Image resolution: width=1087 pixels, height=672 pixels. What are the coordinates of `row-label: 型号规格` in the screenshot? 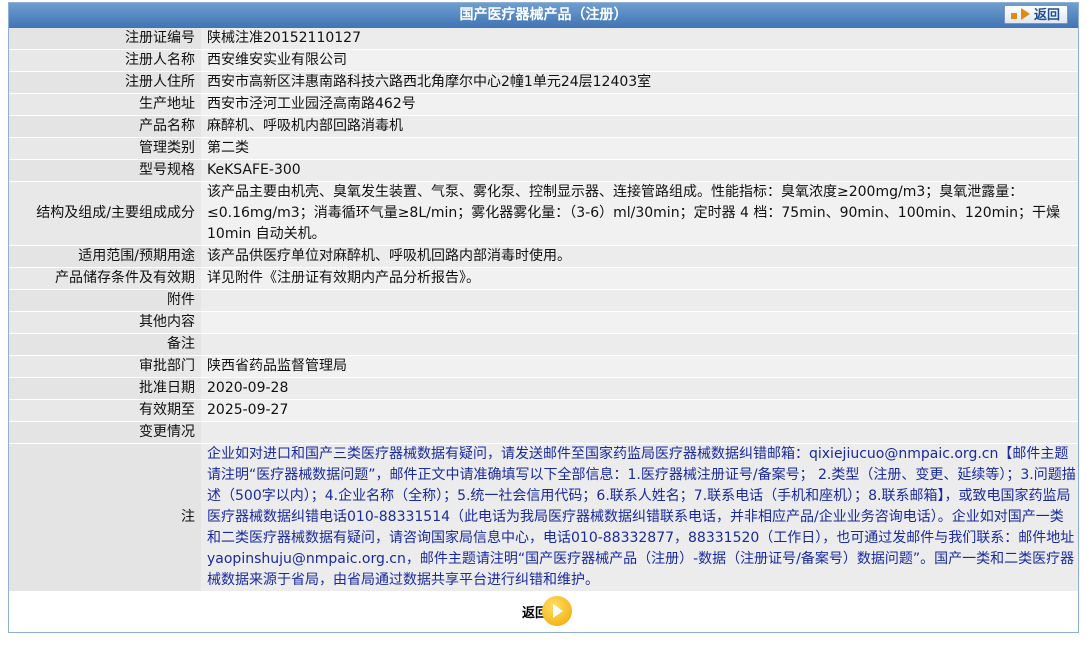 It's located at (105, 170).